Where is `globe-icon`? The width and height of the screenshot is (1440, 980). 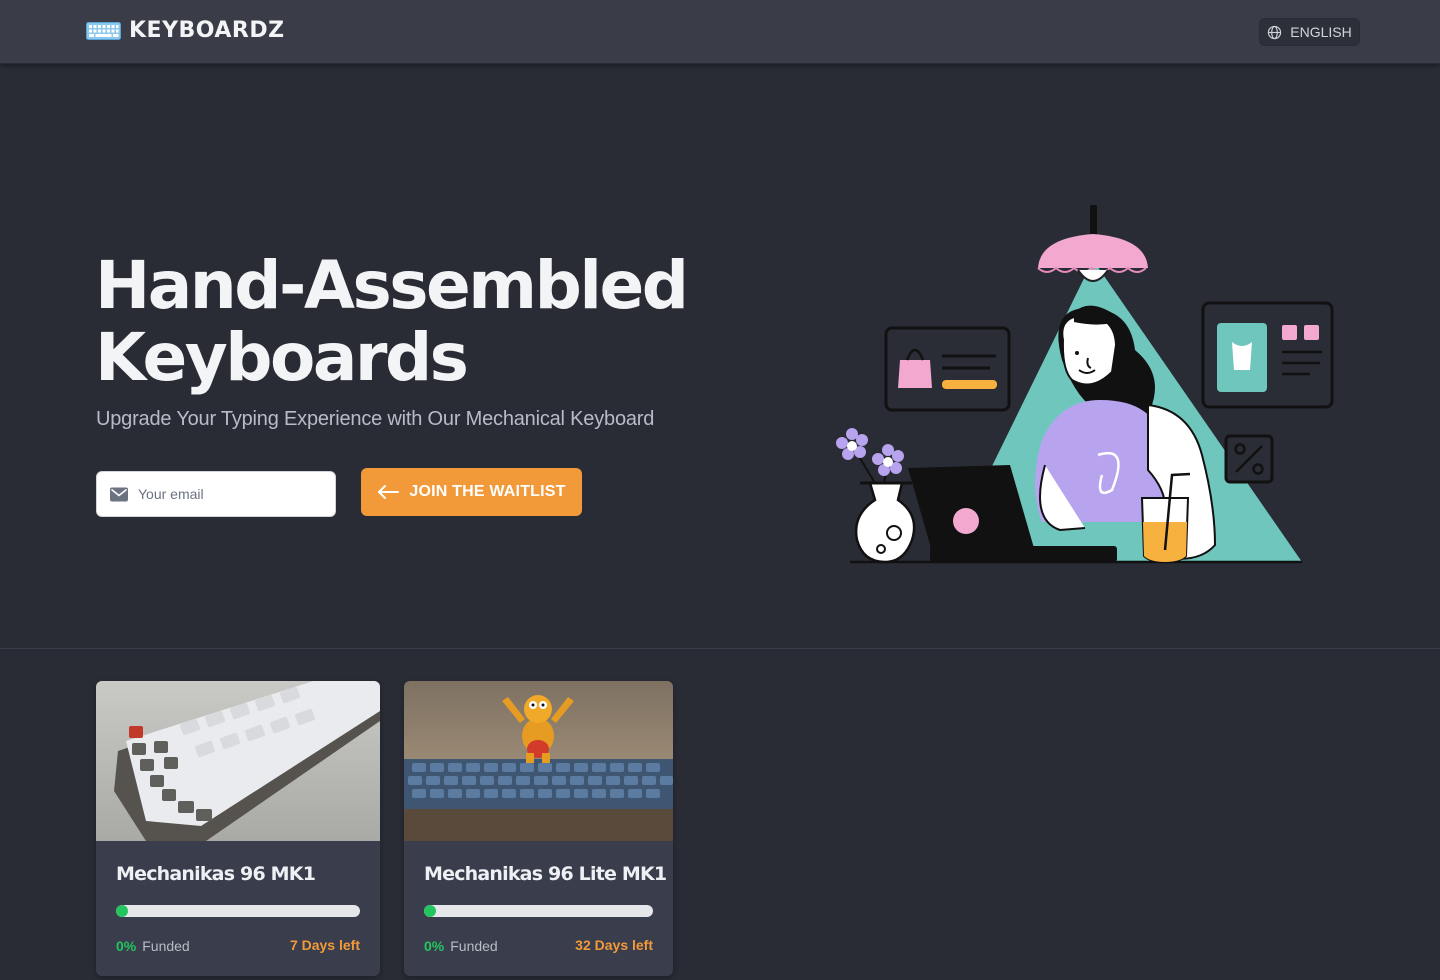 globe-icon is located at coordinates (1275, 32).